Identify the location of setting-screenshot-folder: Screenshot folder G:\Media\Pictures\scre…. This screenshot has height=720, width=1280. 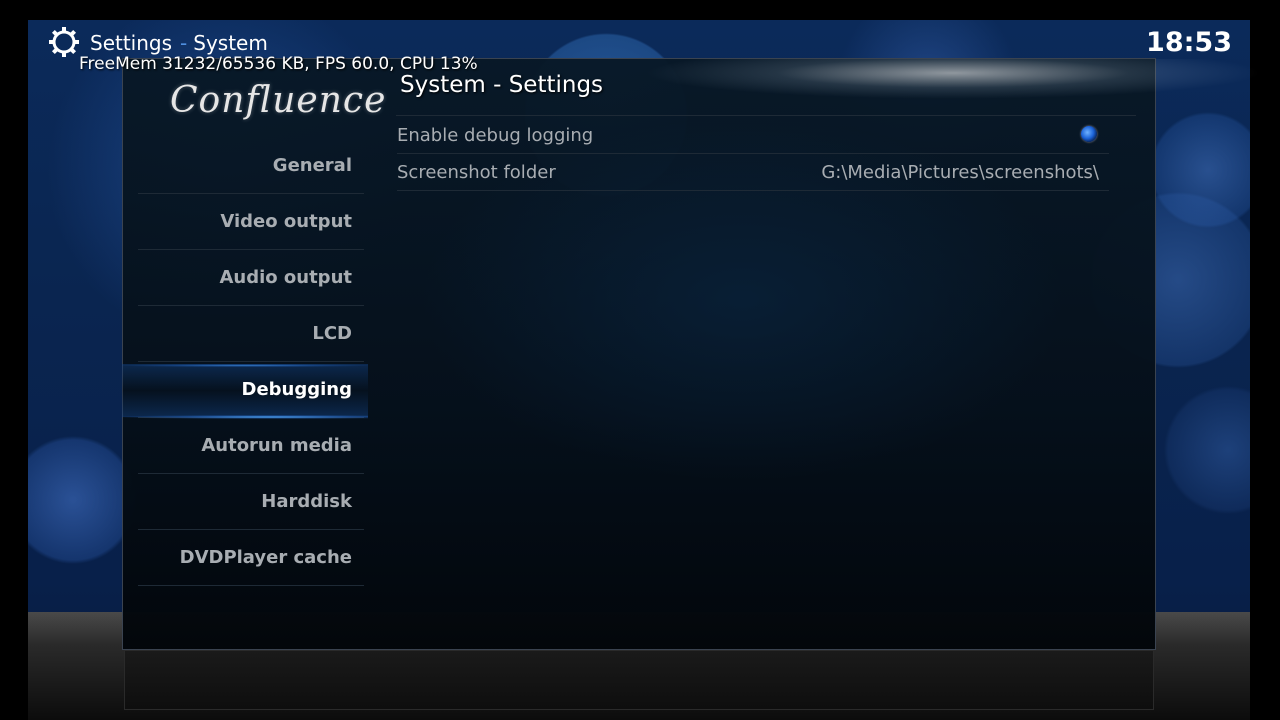
(753, 172).